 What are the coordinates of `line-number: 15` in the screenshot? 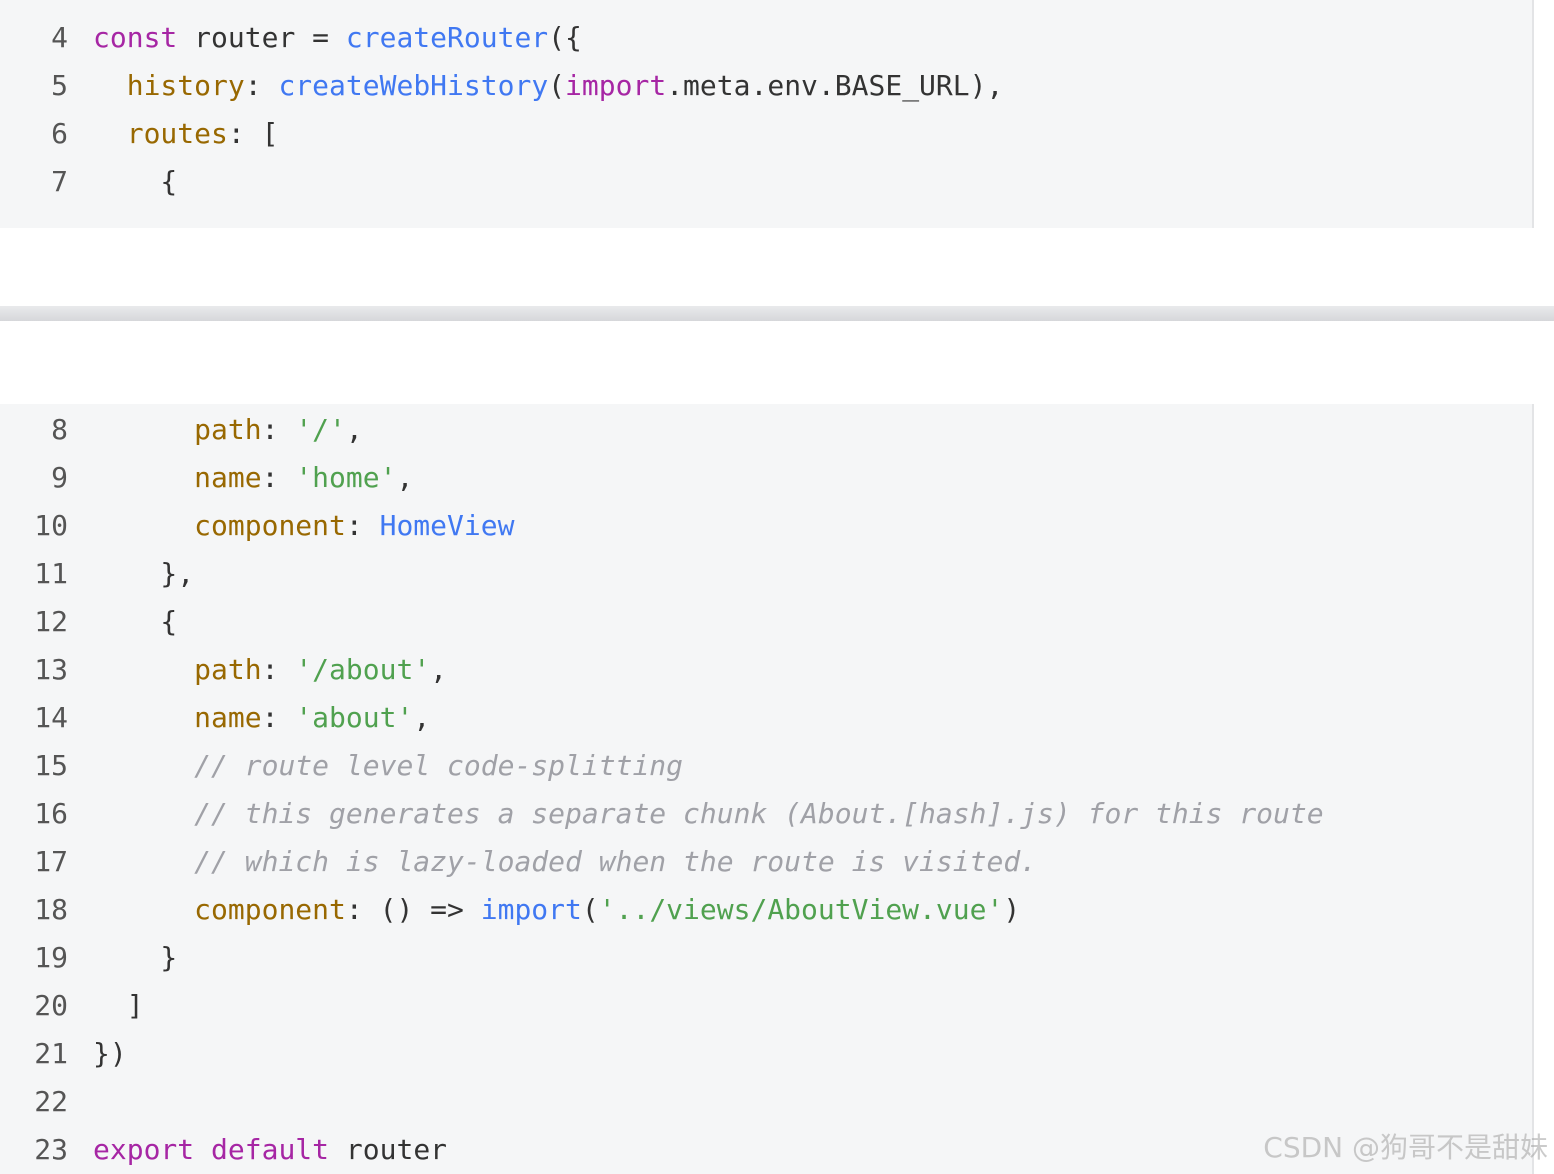 It's located at (51, 765).